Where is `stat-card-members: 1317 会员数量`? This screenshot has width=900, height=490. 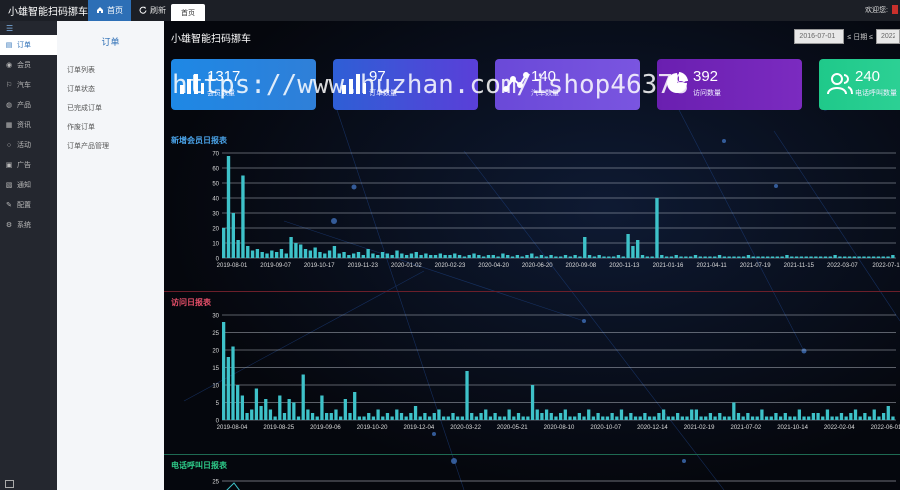
stat-card-members: 1317 会员数量 is located at coordinates (243, 84).